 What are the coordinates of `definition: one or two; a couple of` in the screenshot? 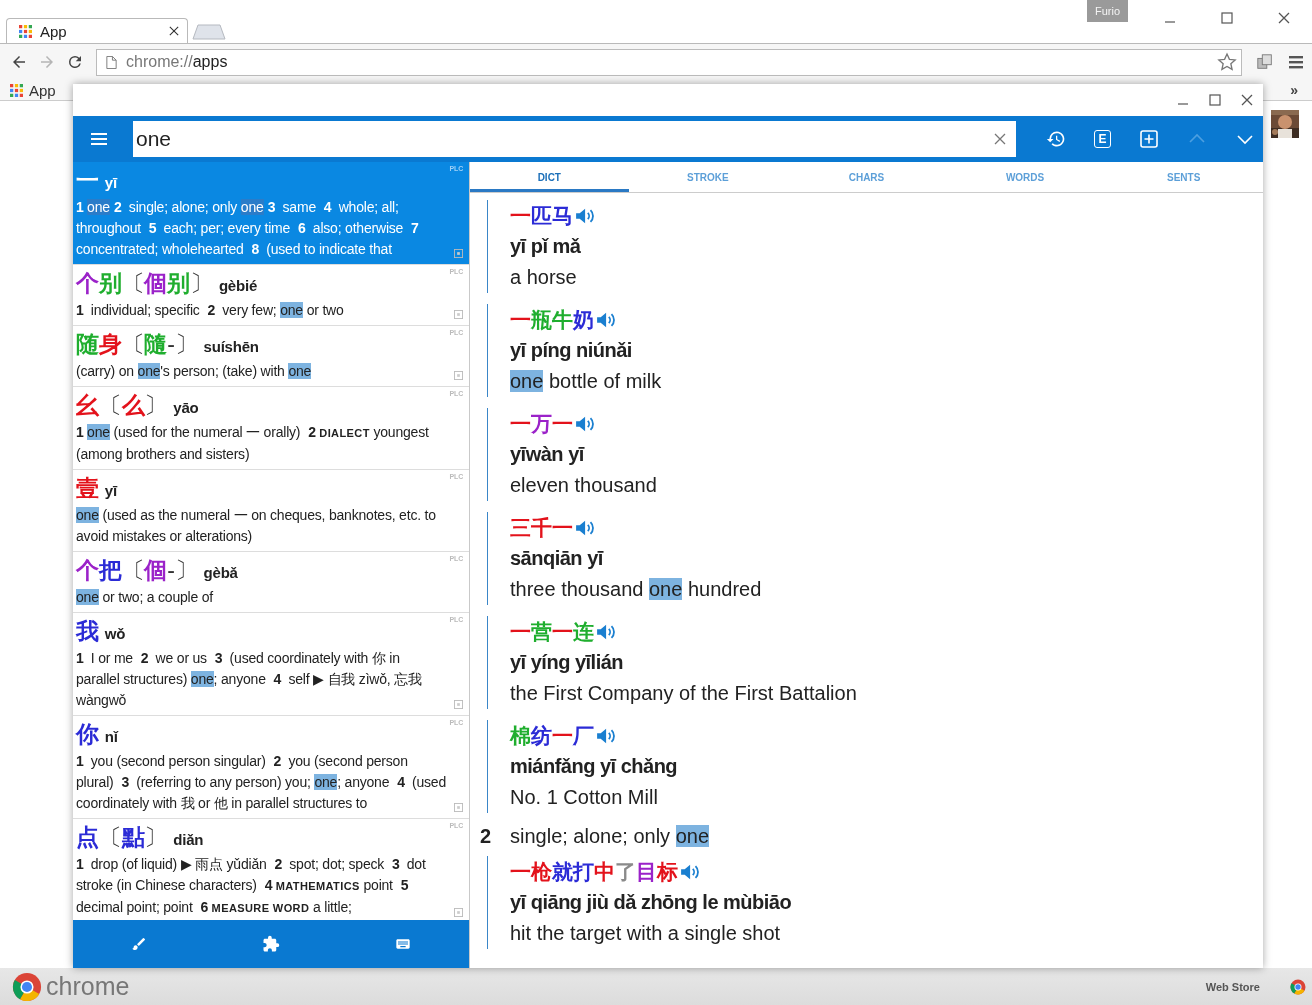 It's located at (145, 597).